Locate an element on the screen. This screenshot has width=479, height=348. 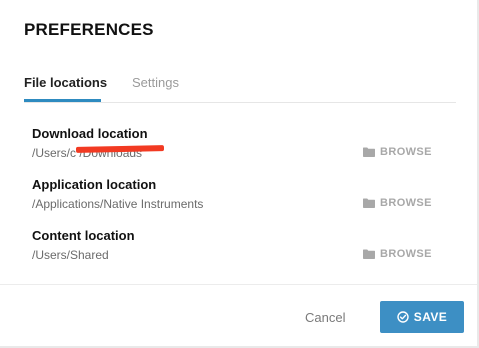
application-browse-button: BROWSE is located at coordinates (397, 203).